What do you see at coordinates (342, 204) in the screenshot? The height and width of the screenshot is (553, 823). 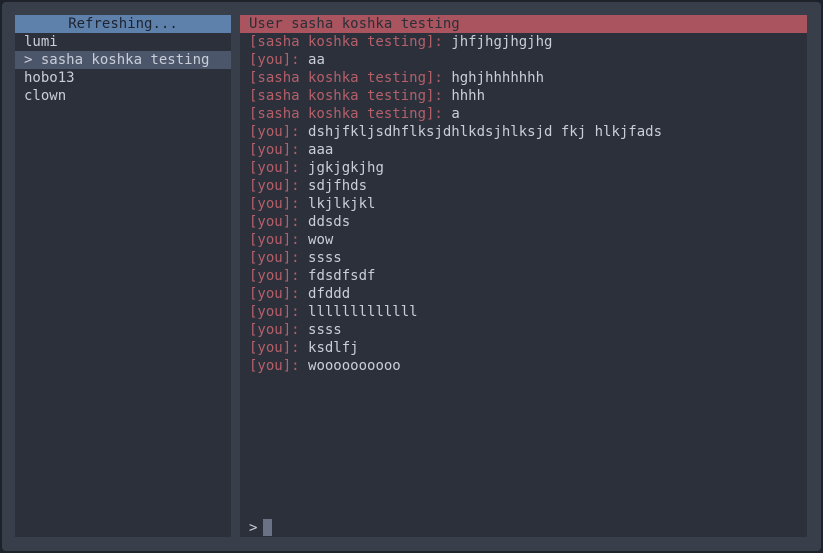 I see `message-text: lkjlkjkl` at bounding box center [342, 204].